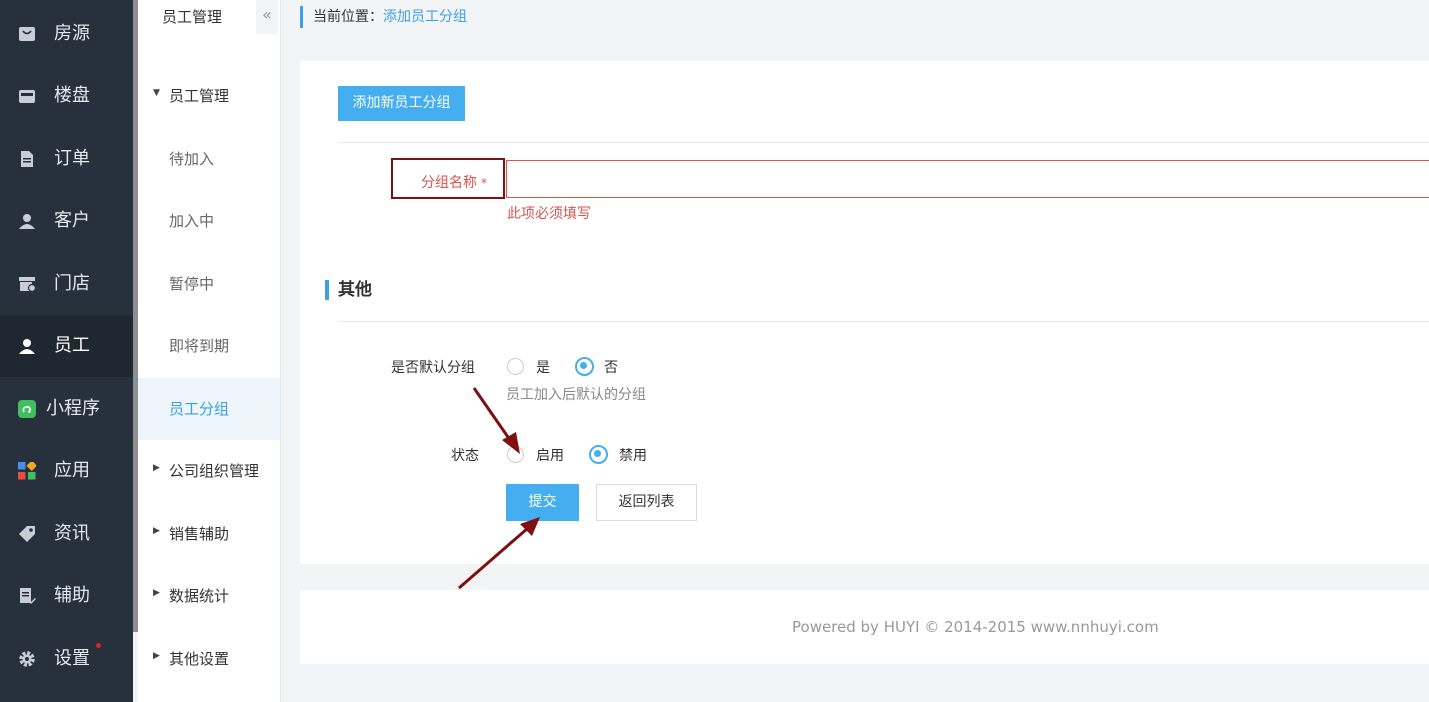 The height and width of the screenshot is (702, 1429). I want to click on main-sidebar: 房源 楼盘 订单 客户 门店 员工 小程序 应用 资讯 辅助 设置, so click(66, 351).